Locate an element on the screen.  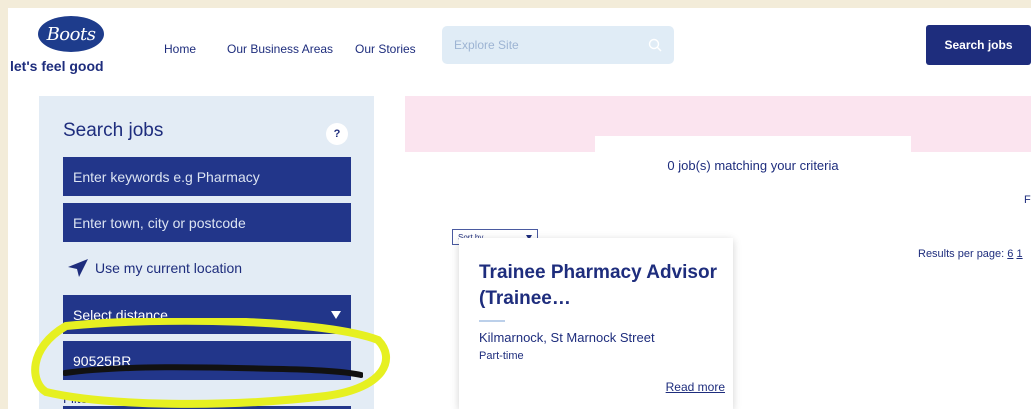
nav-our-business-areas: Our Business Areas is located at coordinates (280, 49).